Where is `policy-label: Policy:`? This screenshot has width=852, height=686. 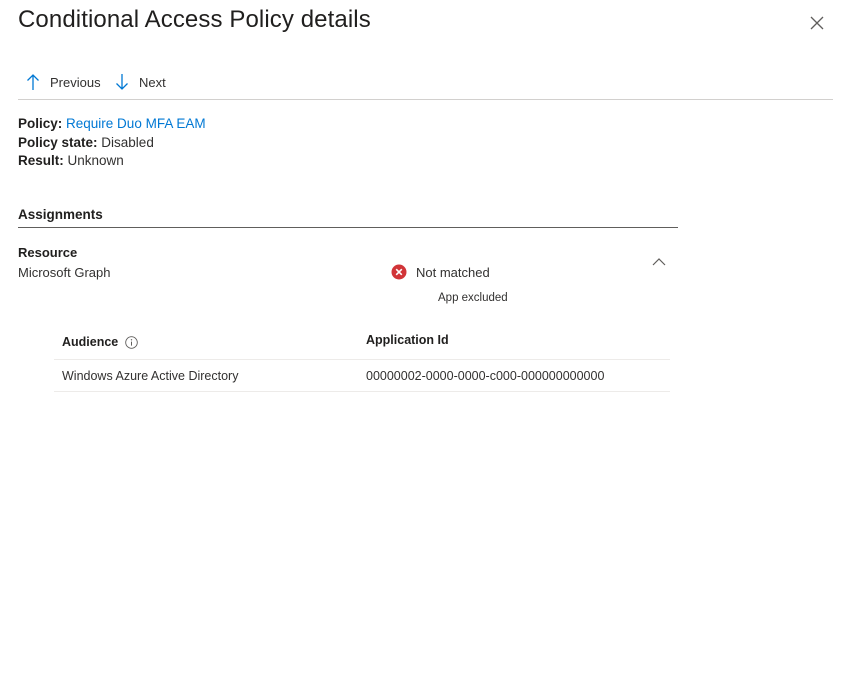 policy-label: Policy: is located at coordinates (40, 123).